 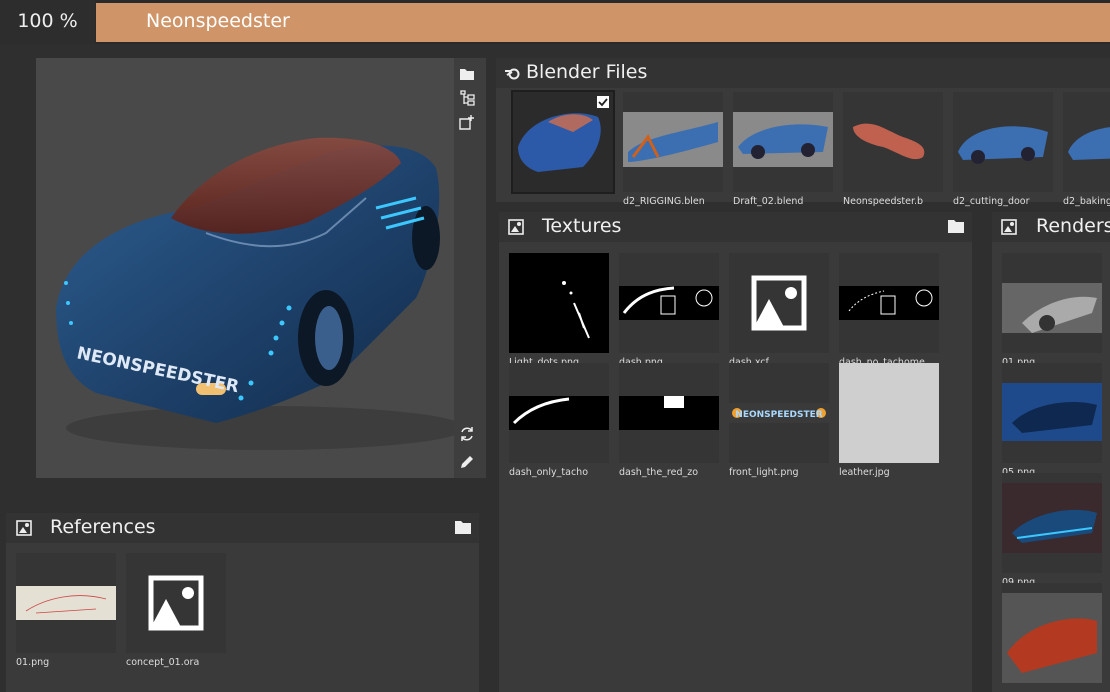 What do you see at coordinates (735, 227) in the screenshot?
I see `textures-header: Textures` at bounding box center [735, 227].